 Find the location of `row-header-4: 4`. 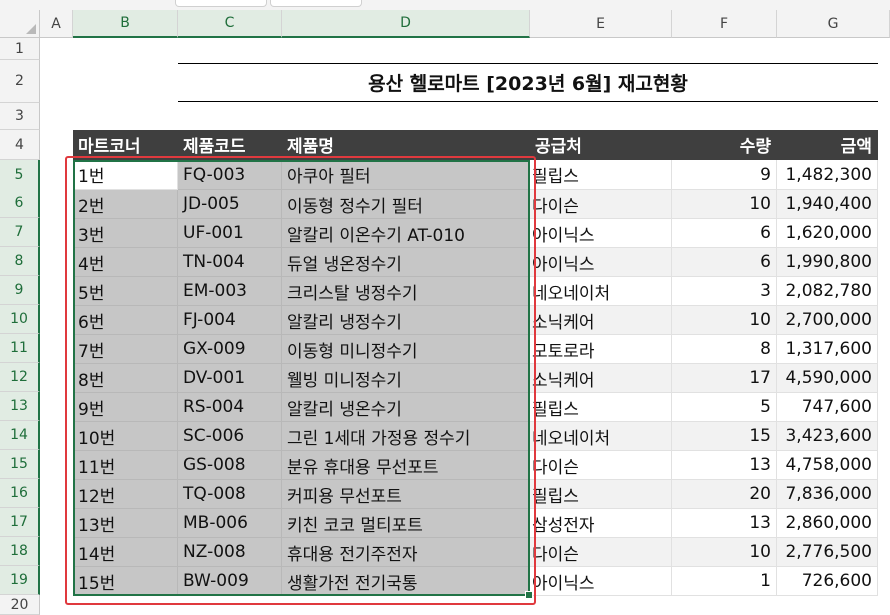

row-header-4: 4 is located at coordinates (20, 145).